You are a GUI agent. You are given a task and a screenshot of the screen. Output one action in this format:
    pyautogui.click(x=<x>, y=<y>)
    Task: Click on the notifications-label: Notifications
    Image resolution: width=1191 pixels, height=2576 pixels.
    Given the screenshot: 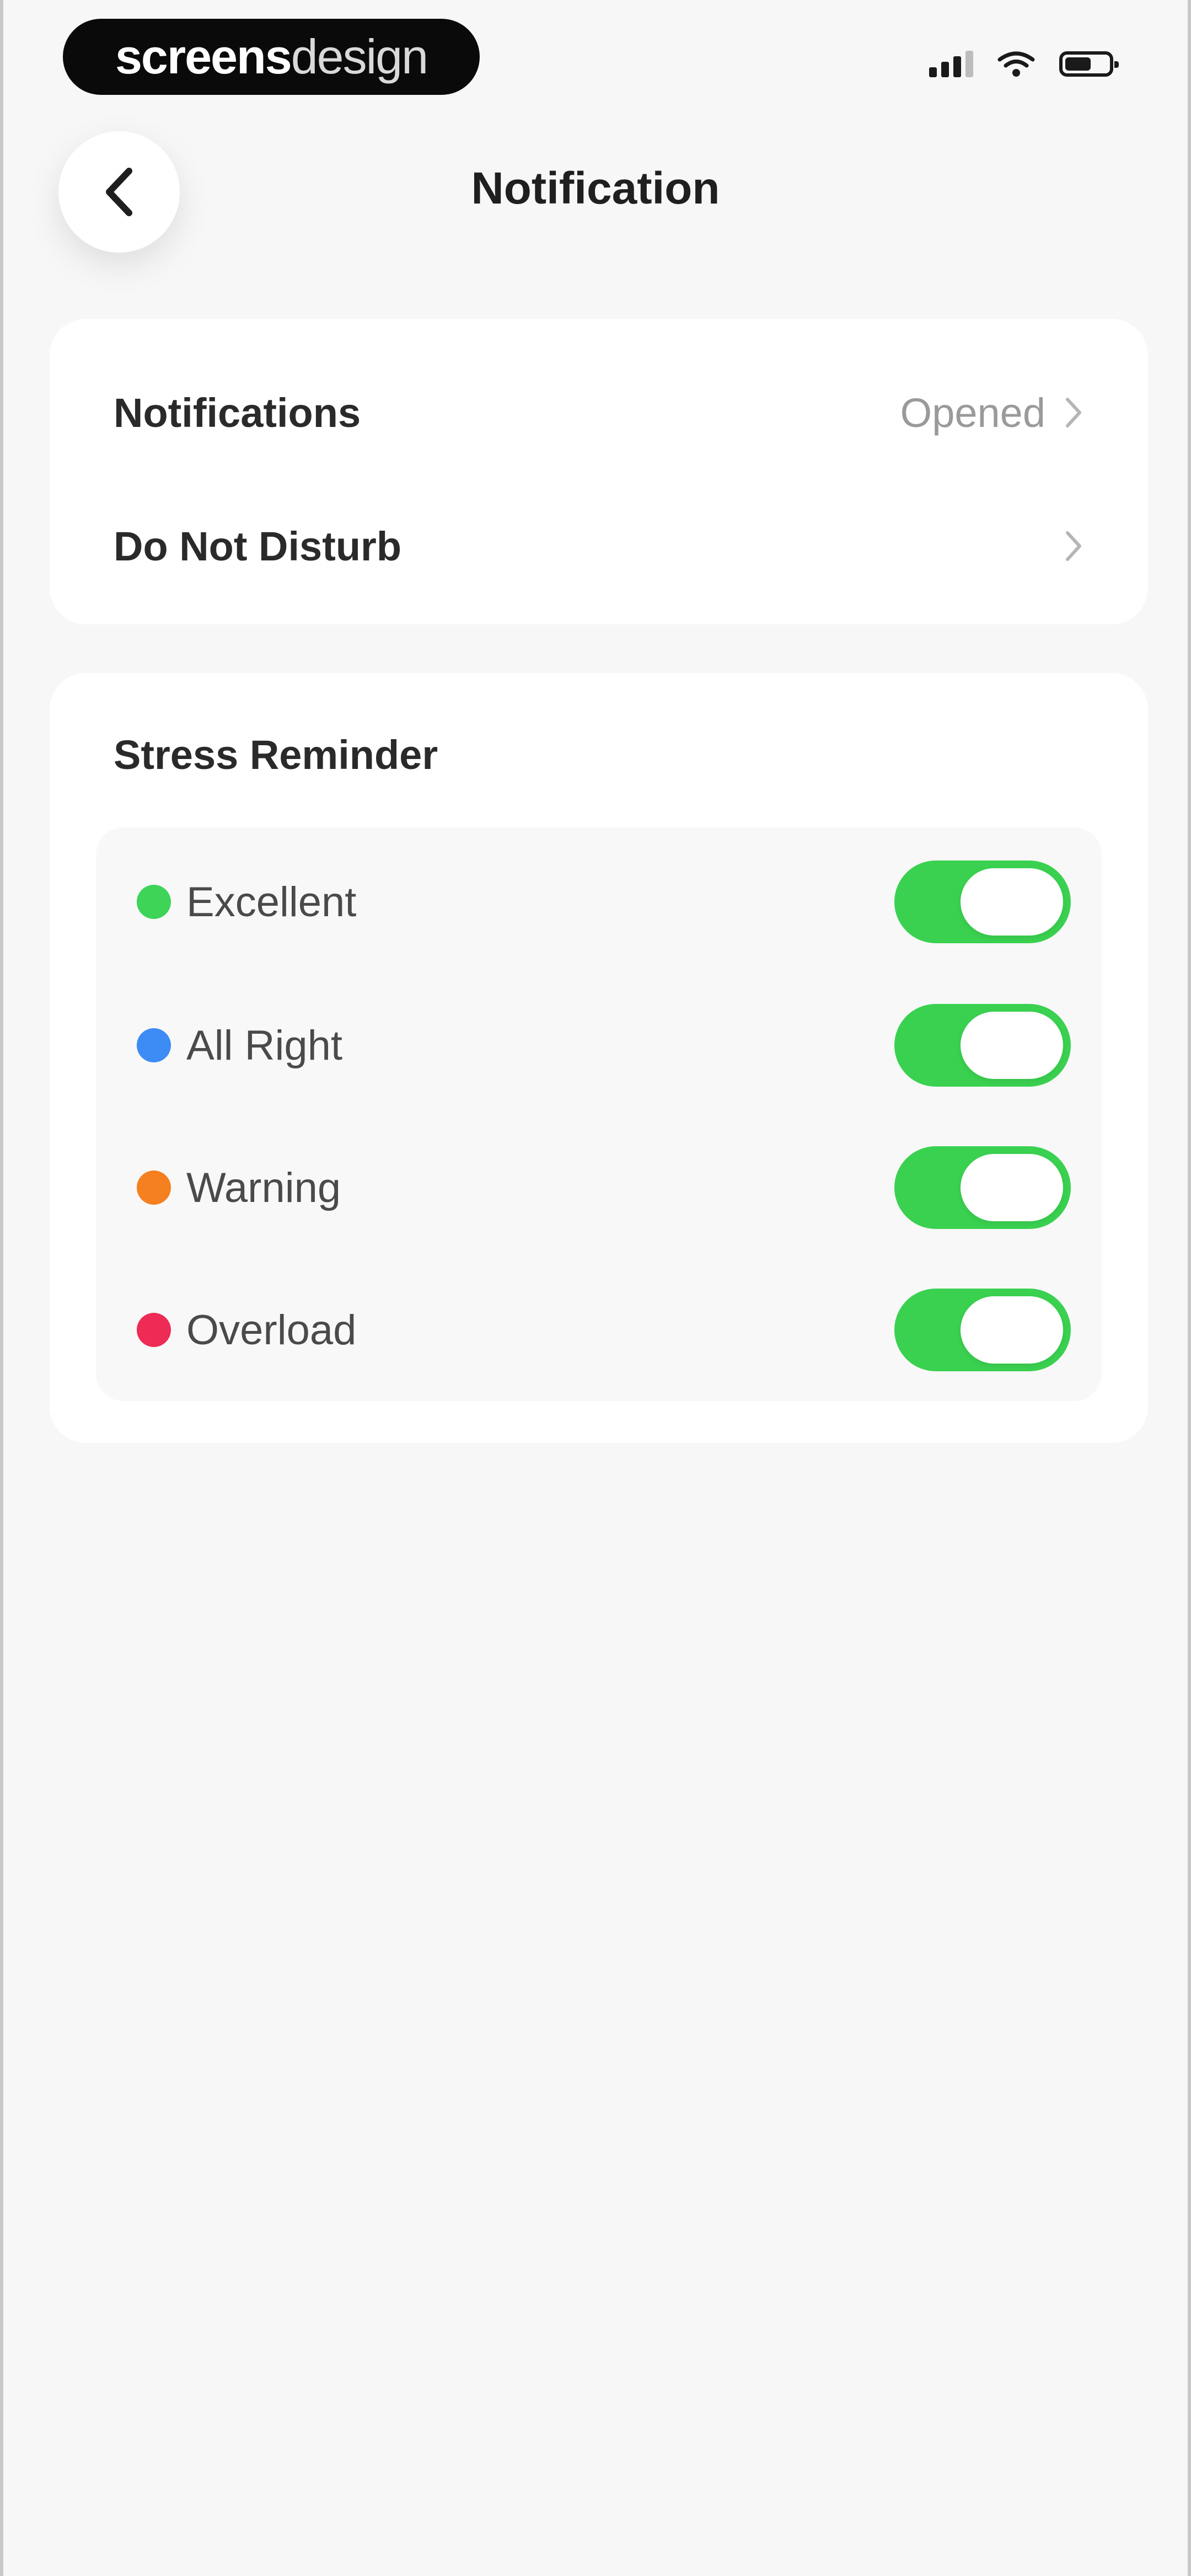 What is the action you would take?
    pyautogui.click(x=237, y=412)
    